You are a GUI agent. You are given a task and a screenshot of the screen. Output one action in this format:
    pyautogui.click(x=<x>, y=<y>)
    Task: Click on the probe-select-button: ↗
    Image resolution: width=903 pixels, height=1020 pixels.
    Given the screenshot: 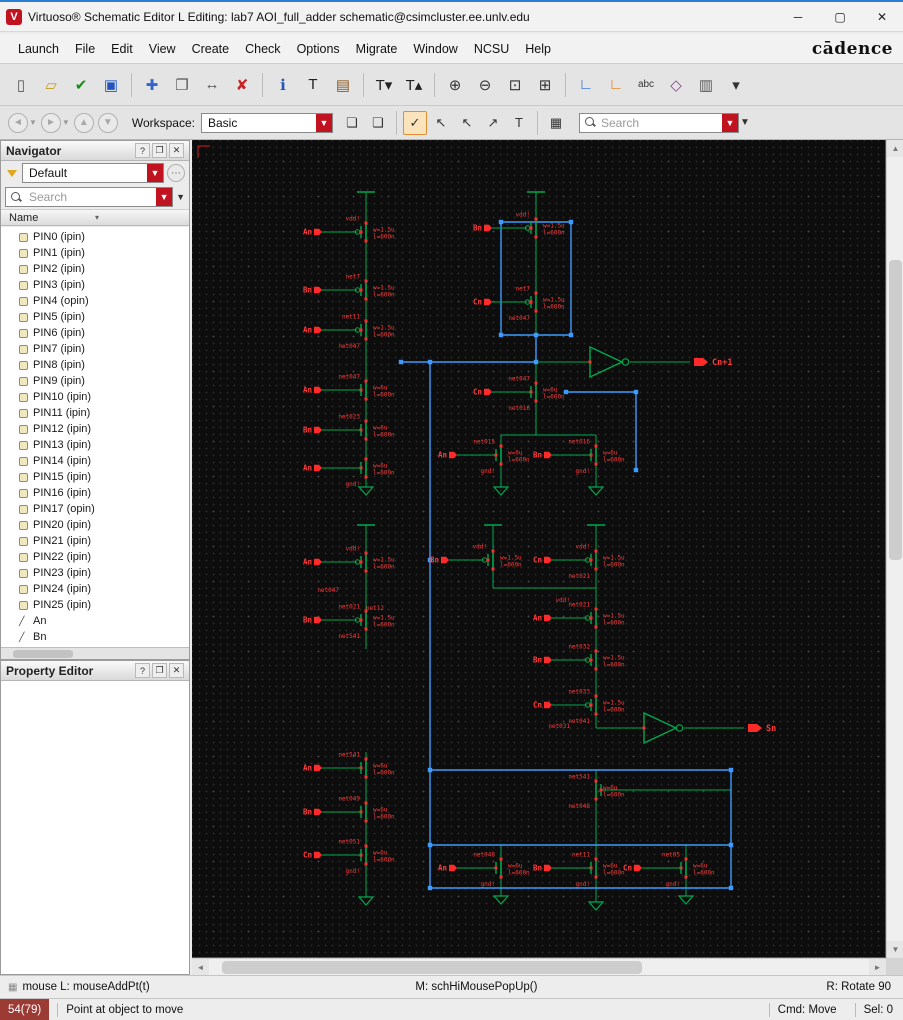 What is the action you would take?
    pyautogui.click(x=493, y=123)
    